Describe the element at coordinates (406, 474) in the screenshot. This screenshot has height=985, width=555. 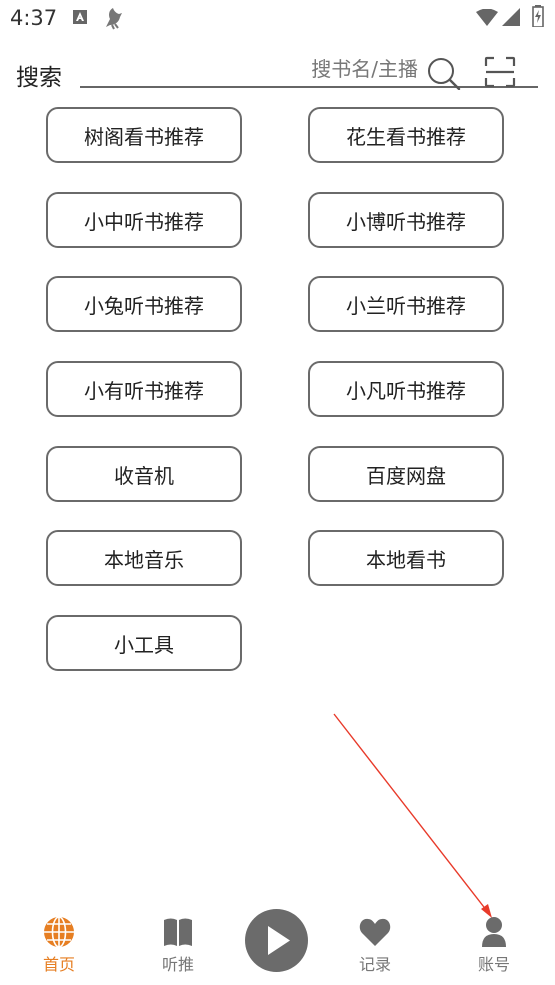
I see `tile-baidu-netdisk: 百度网盘` at that location.